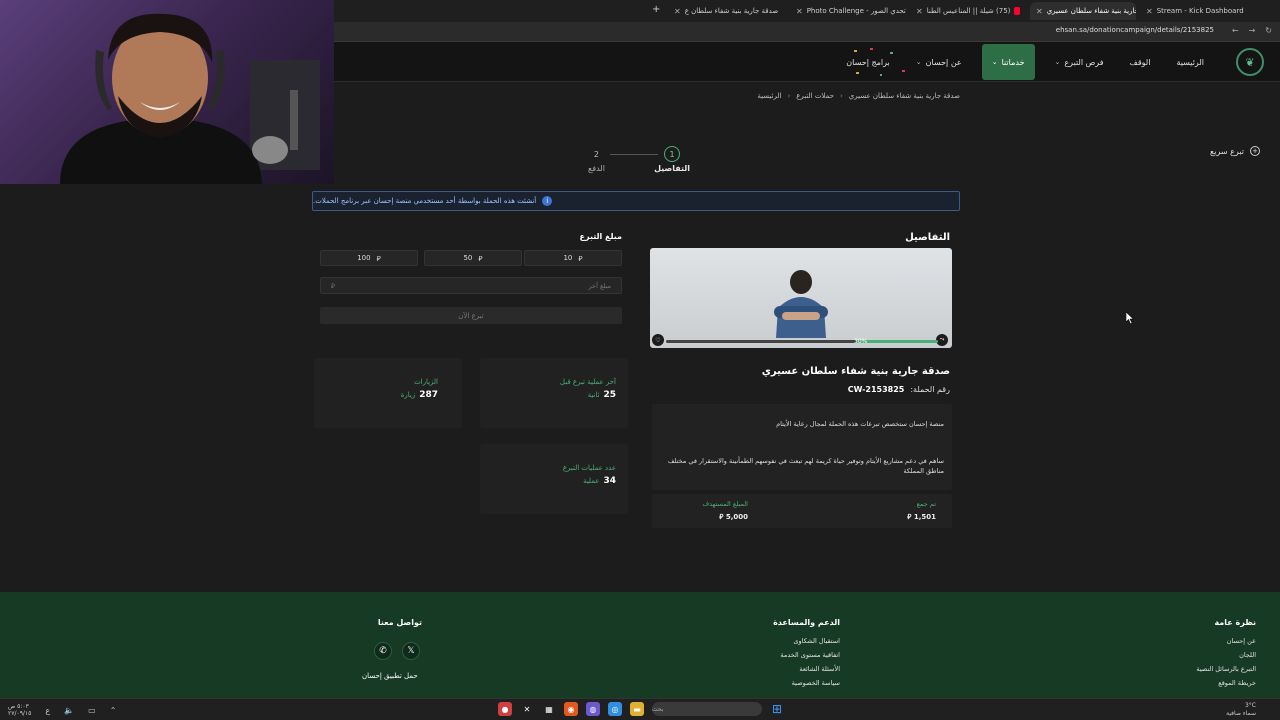  Describe the element at coordinates (573, 258) in the screenshot. I see `amount-10-button: 10 ⃁` at that location.